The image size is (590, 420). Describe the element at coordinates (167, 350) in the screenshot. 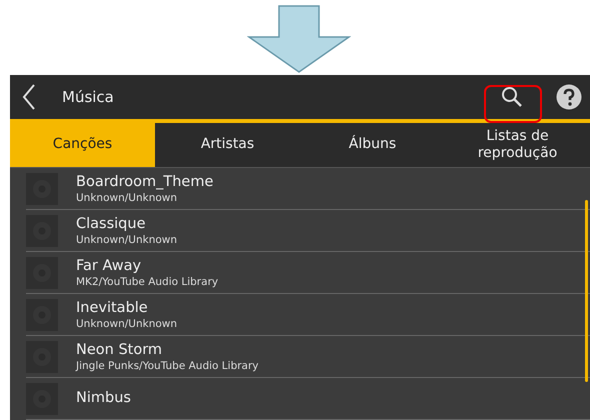

I see `song-title: Neon Storm` at that location.